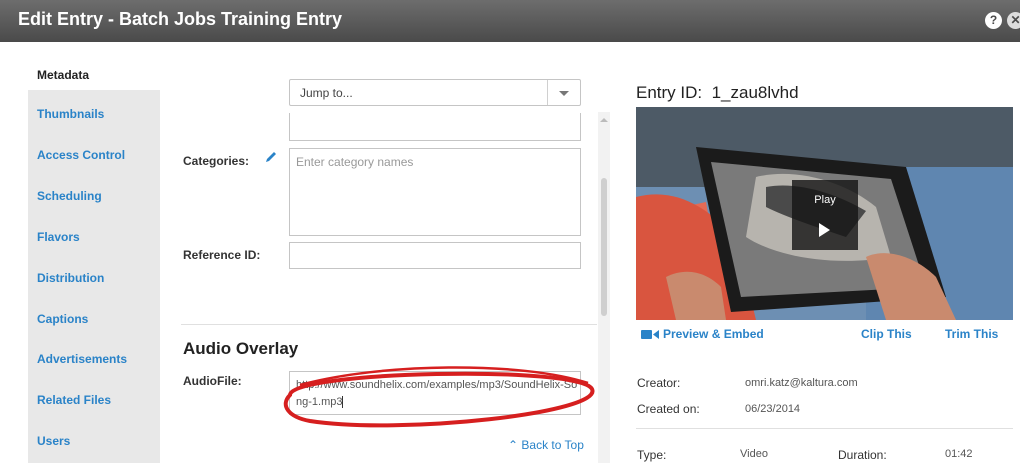 This screenshot has width=1020, height=463. What do you see at coordinates (547, 92) in the screenshot?
I see `dropdown-separator` at bounding box center [547, 92].